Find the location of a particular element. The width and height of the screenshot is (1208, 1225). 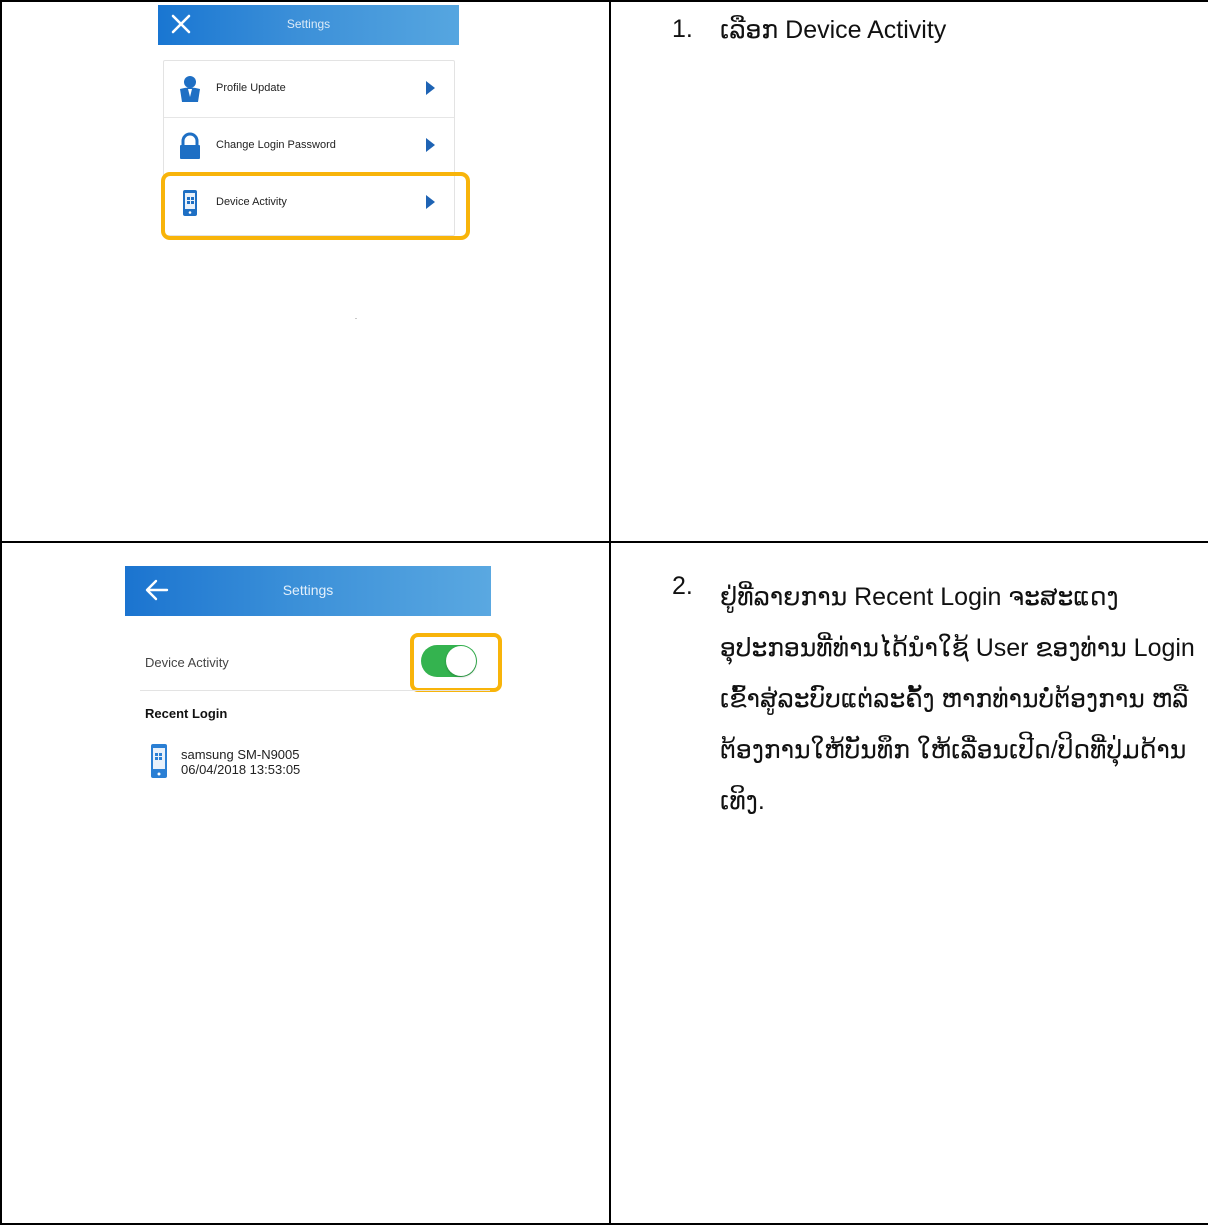

table-top-border is located at coordinates (604, 1).